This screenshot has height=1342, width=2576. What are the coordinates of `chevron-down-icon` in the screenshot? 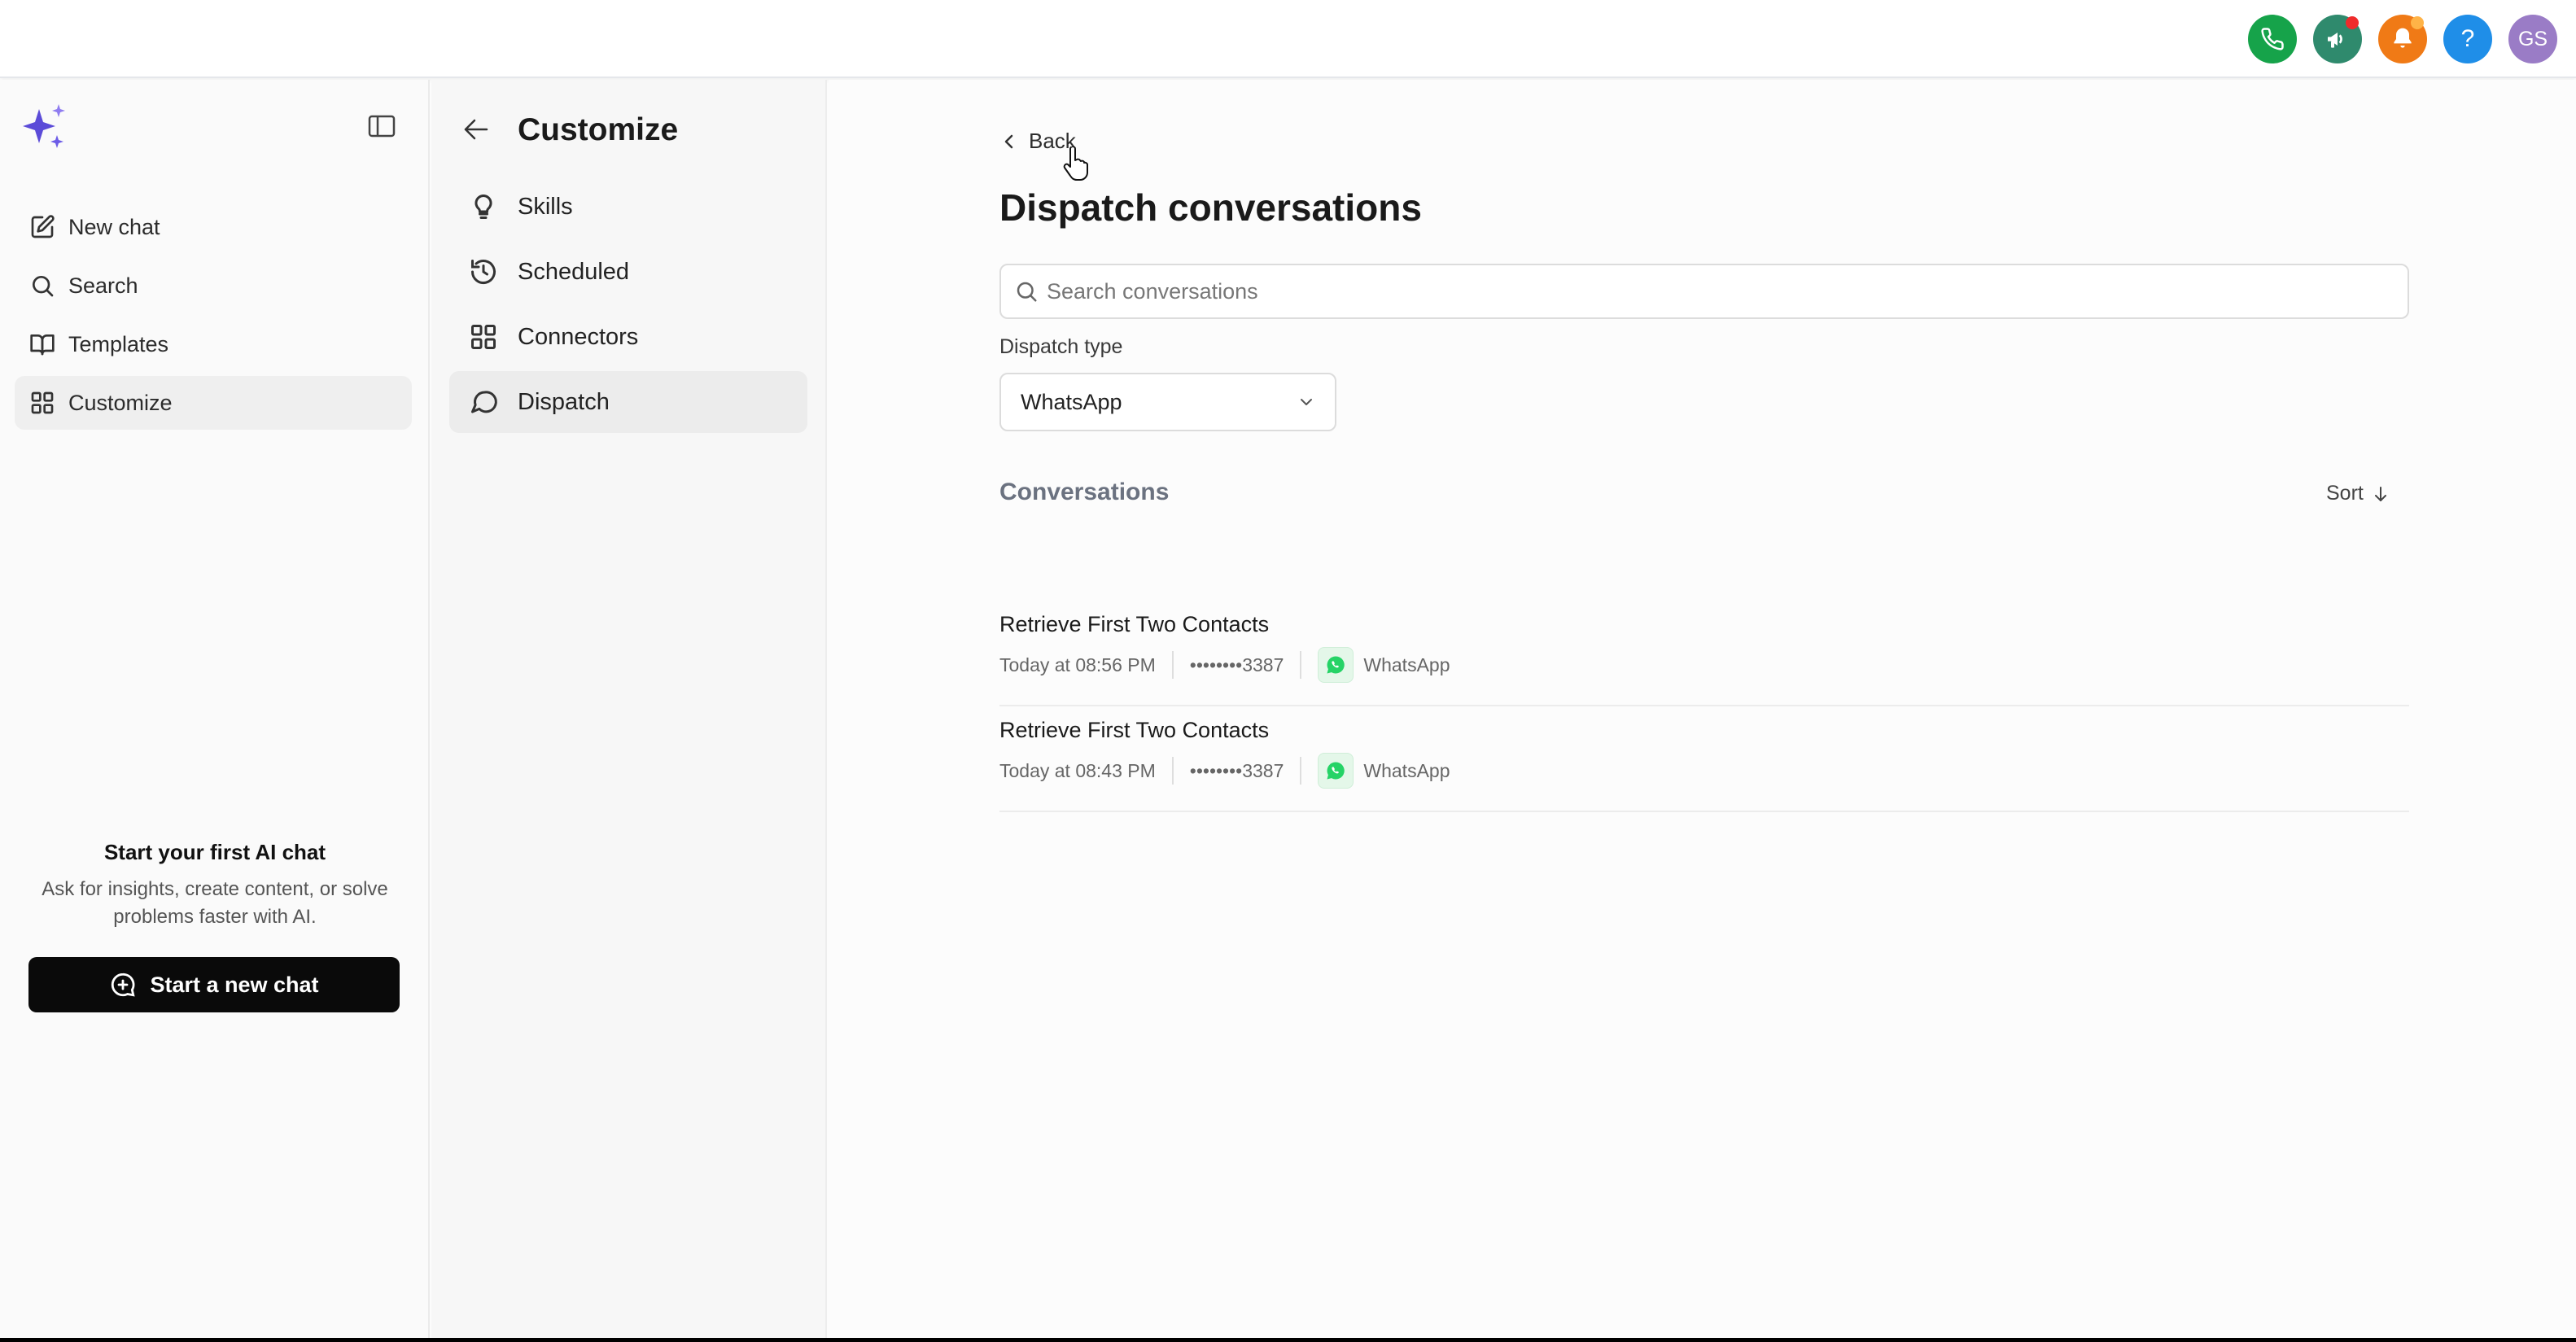 It's located at (1306, 402).